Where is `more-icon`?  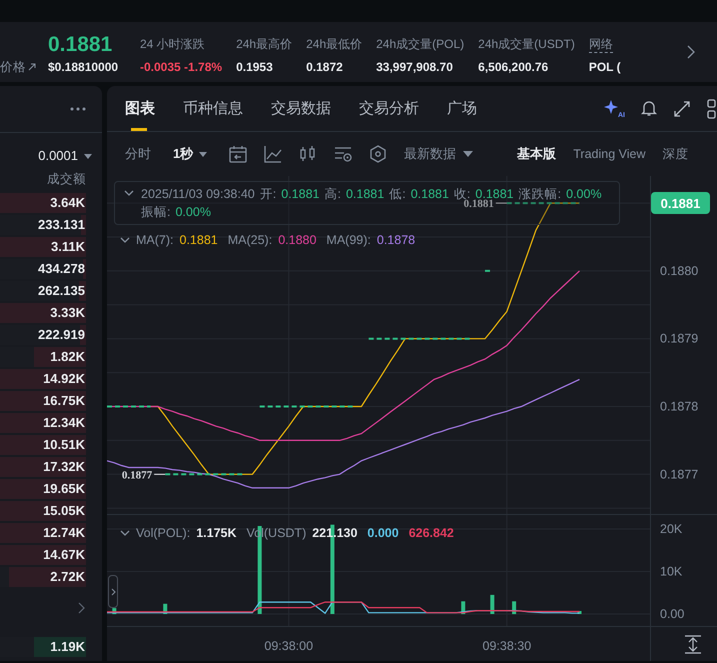
more-icon is located at coordinates (78, 109).